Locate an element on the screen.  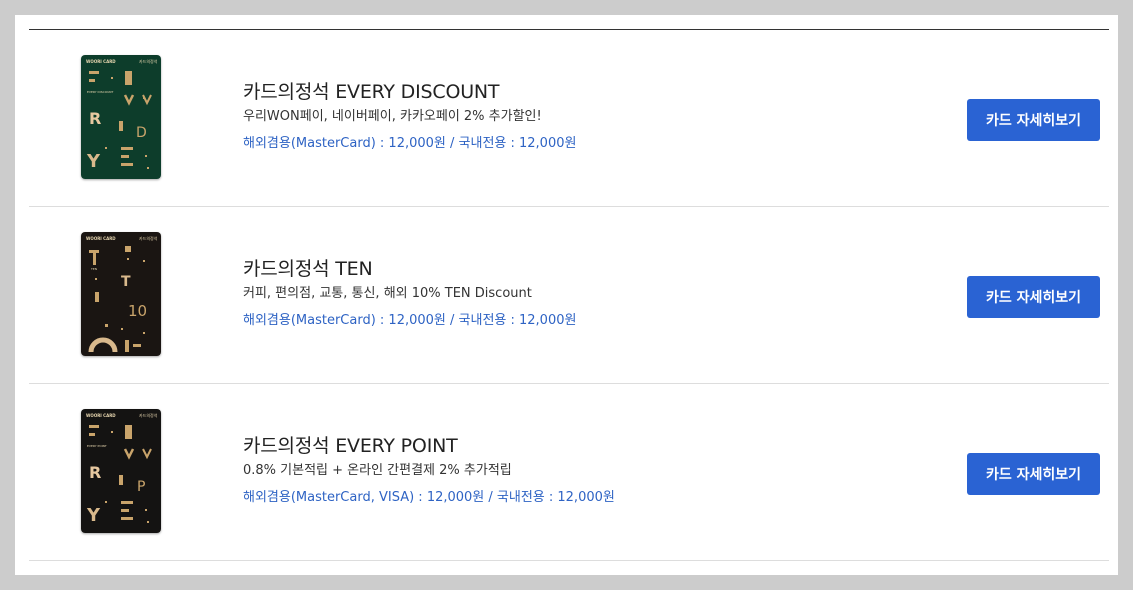
card-name-text: EVERY DISCOUNT is located at coordinates (100, 92).